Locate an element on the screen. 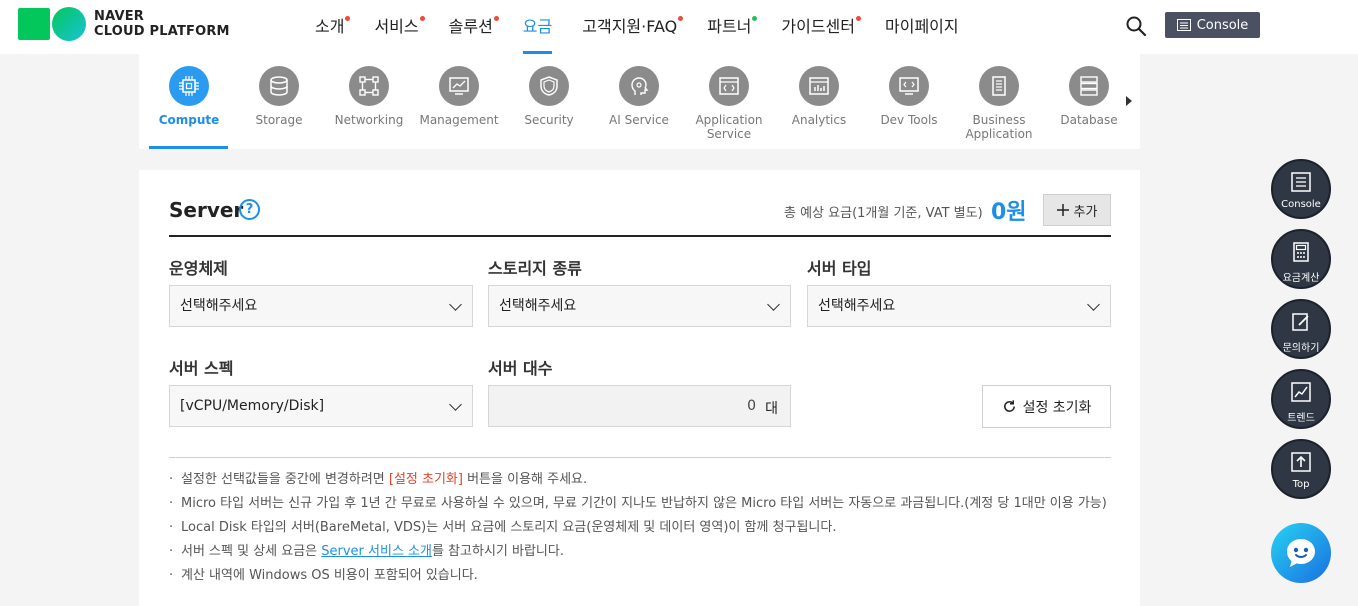  float-console-button: Console is located at coordinates (1301, 189).